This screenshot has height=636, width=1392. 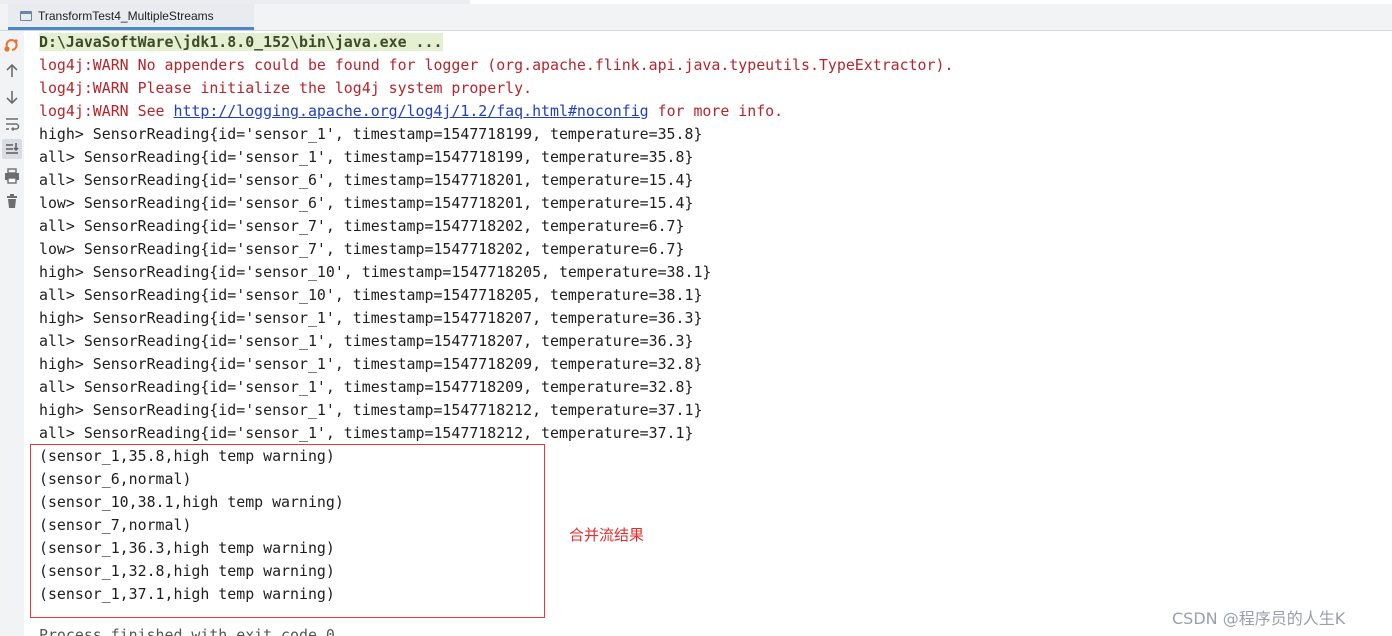 I want to click on run-tab-bar: TransformTest4_MultipleStreams, so click(x=696, y=17).